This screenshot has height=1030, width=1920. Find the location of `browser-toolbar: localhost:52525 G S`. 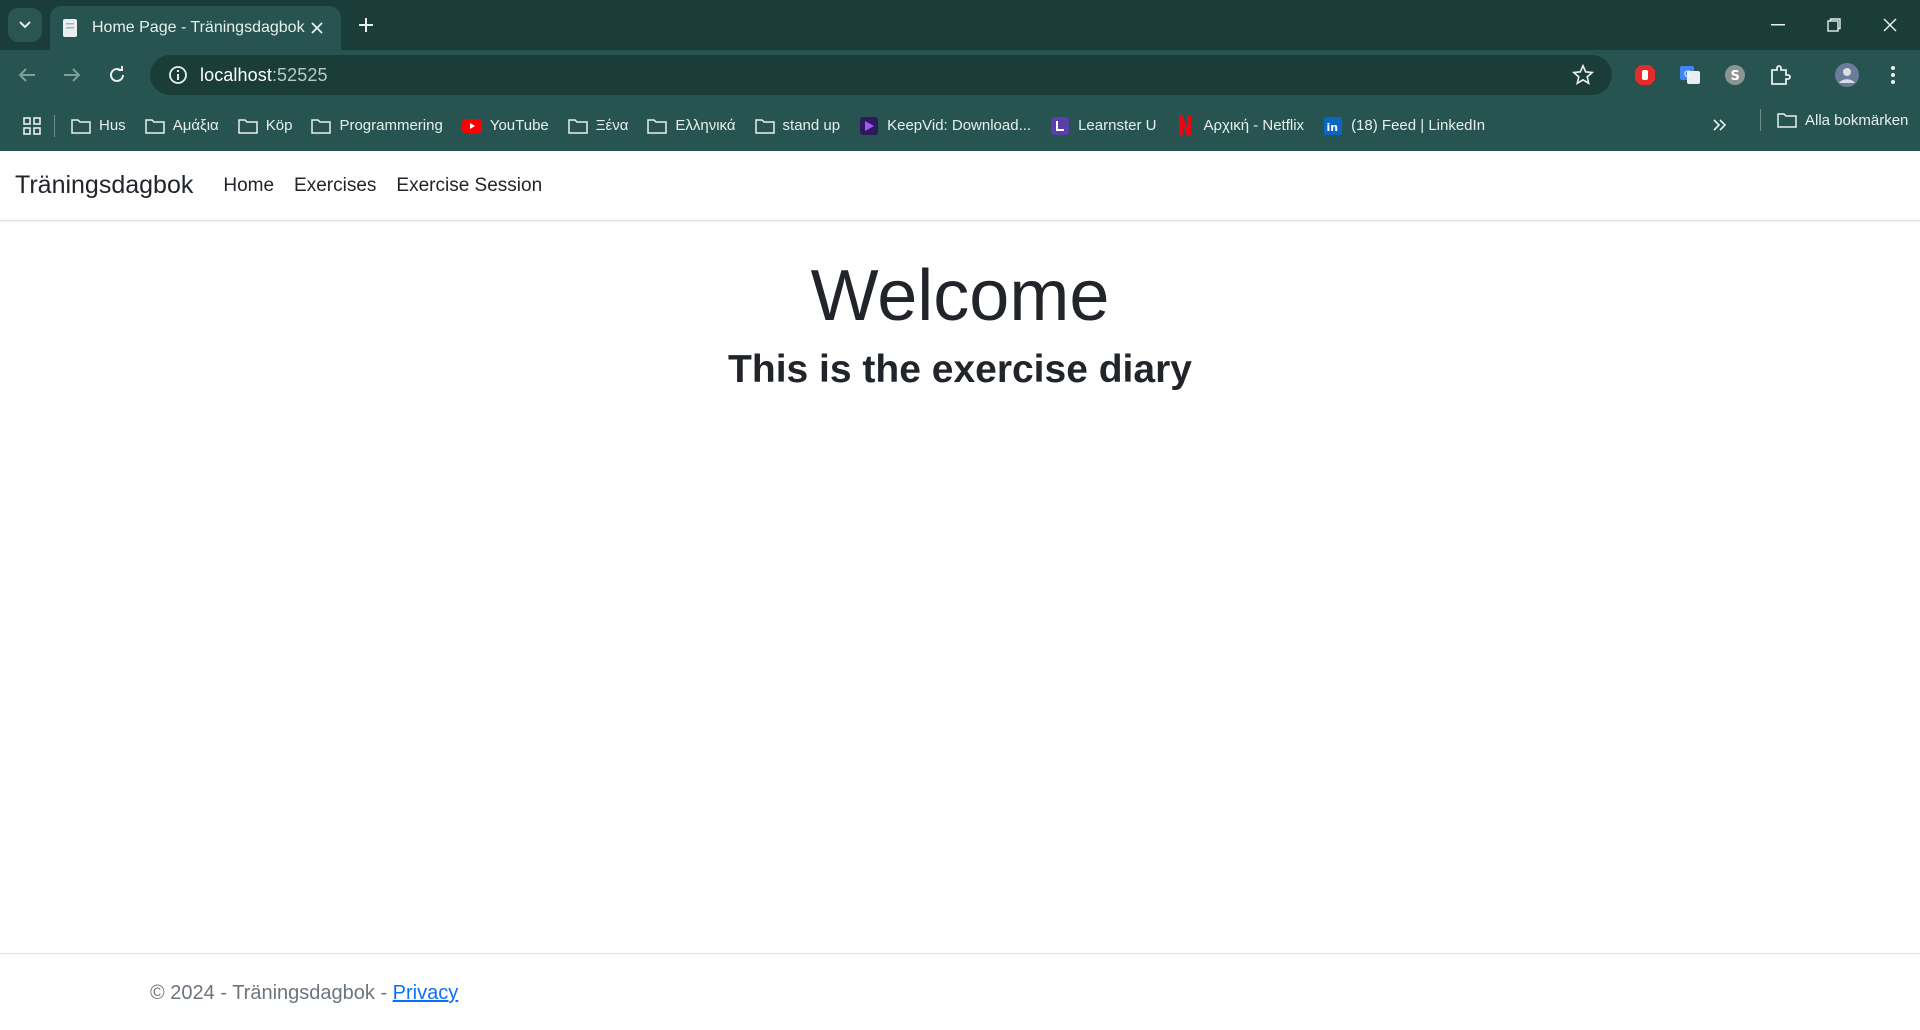

browser-toolbar: localhost:52525 G S is located at coordinates (960, 75).